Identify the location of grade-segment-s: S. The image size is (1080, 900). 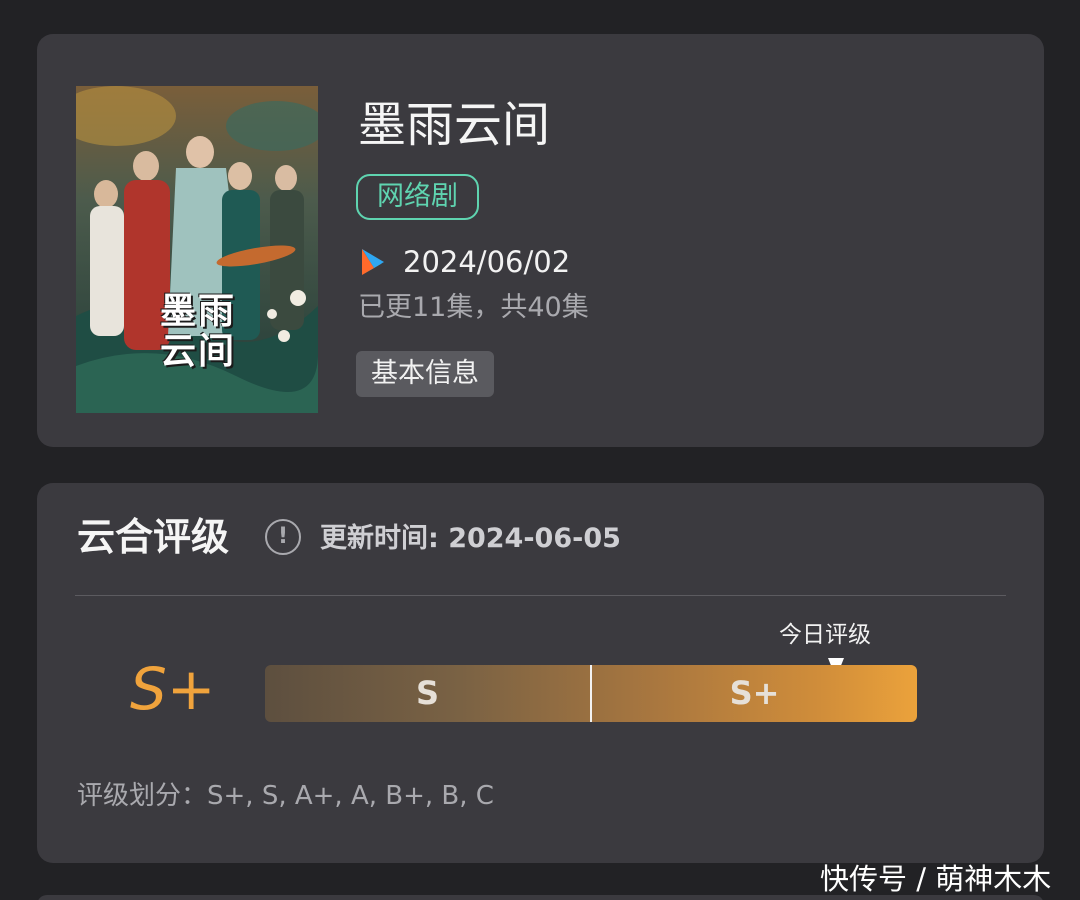
(427, 693).